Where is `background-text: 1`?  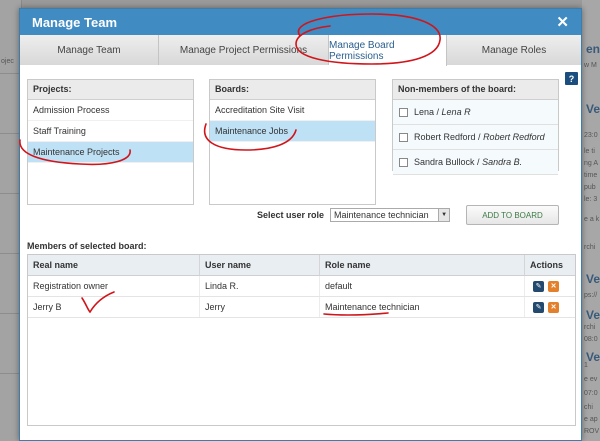
background-text: 1 is located at coordinates (586, 365).